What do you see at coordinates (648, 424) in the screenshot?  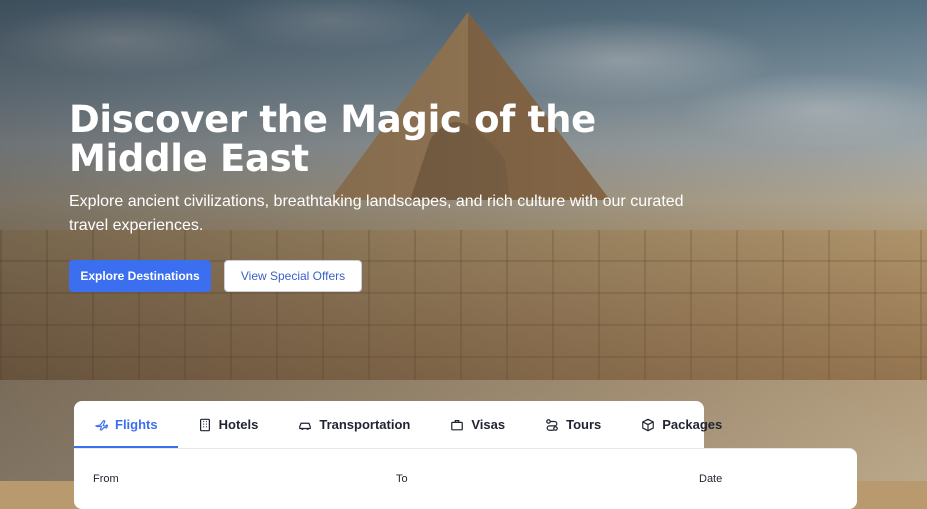 I see `package-icon` at bounding box center [648, 424].